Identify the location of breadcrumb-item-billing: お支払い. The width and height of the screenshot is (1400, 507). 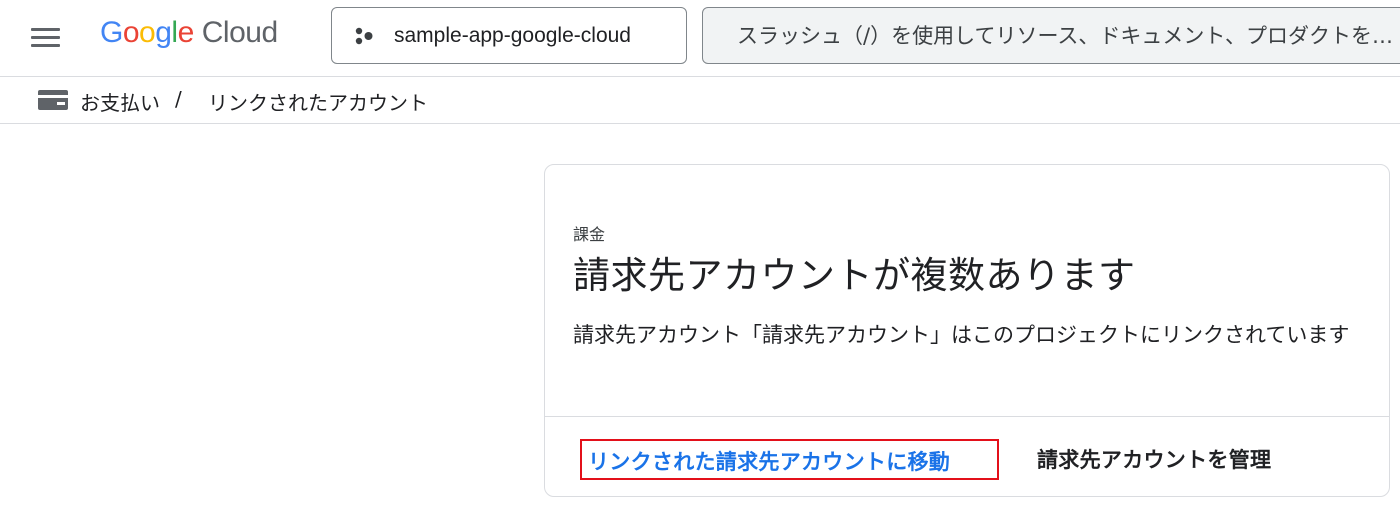
(120, 101).